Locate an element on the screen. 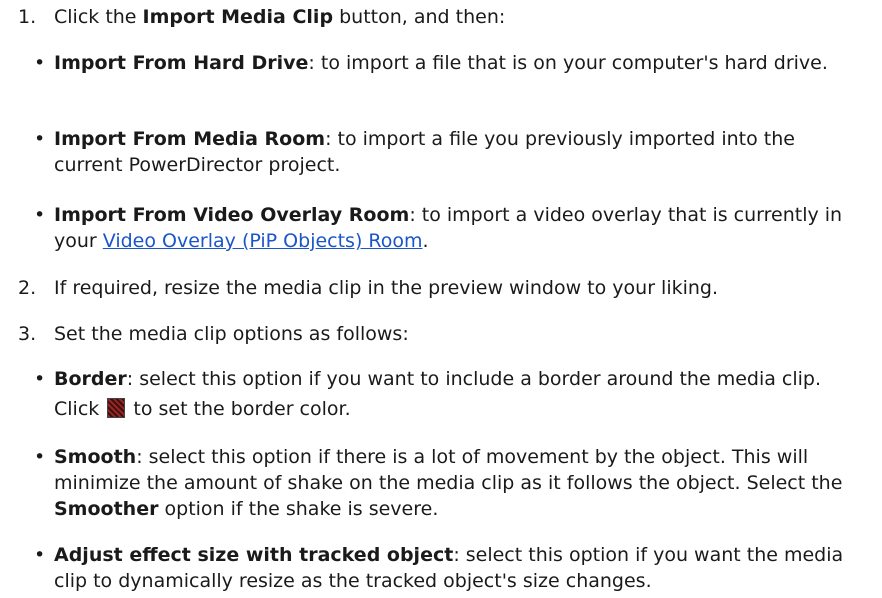 This screenshot has width=882, height=598. video-overlay-room-link: Video Overlay (PiP Objects) Room is located at coordinates (263, 241).